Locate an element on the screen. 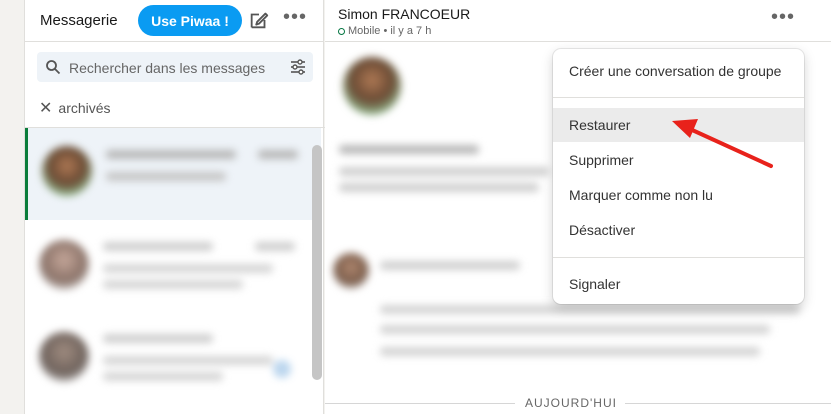  messaging-title: Messagerie is located at coordinates (79, 20).